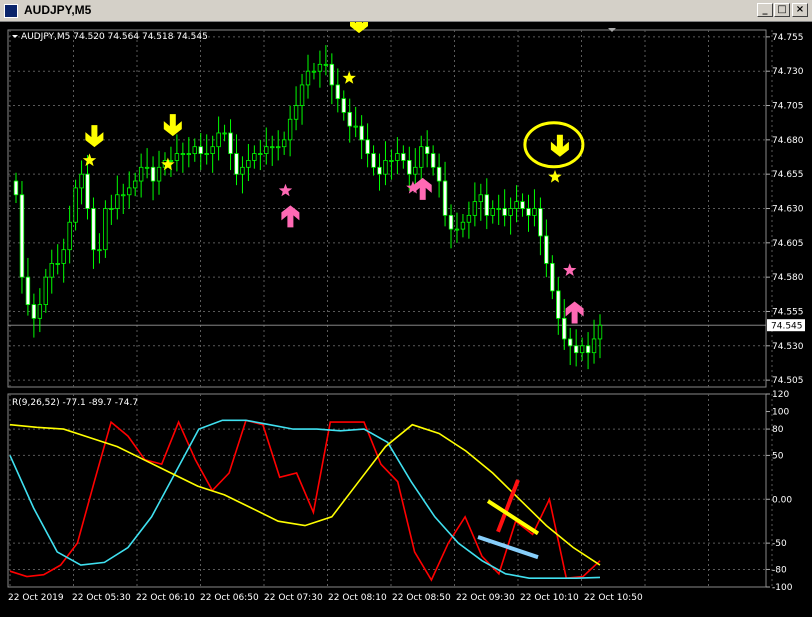 Image resolution: width=812 pixels, height=617 pixels. What do you see at coordinates (780, 395) in the screenshot?
I see `indicator-tick-label: 120` at bounding box center [780, 395].